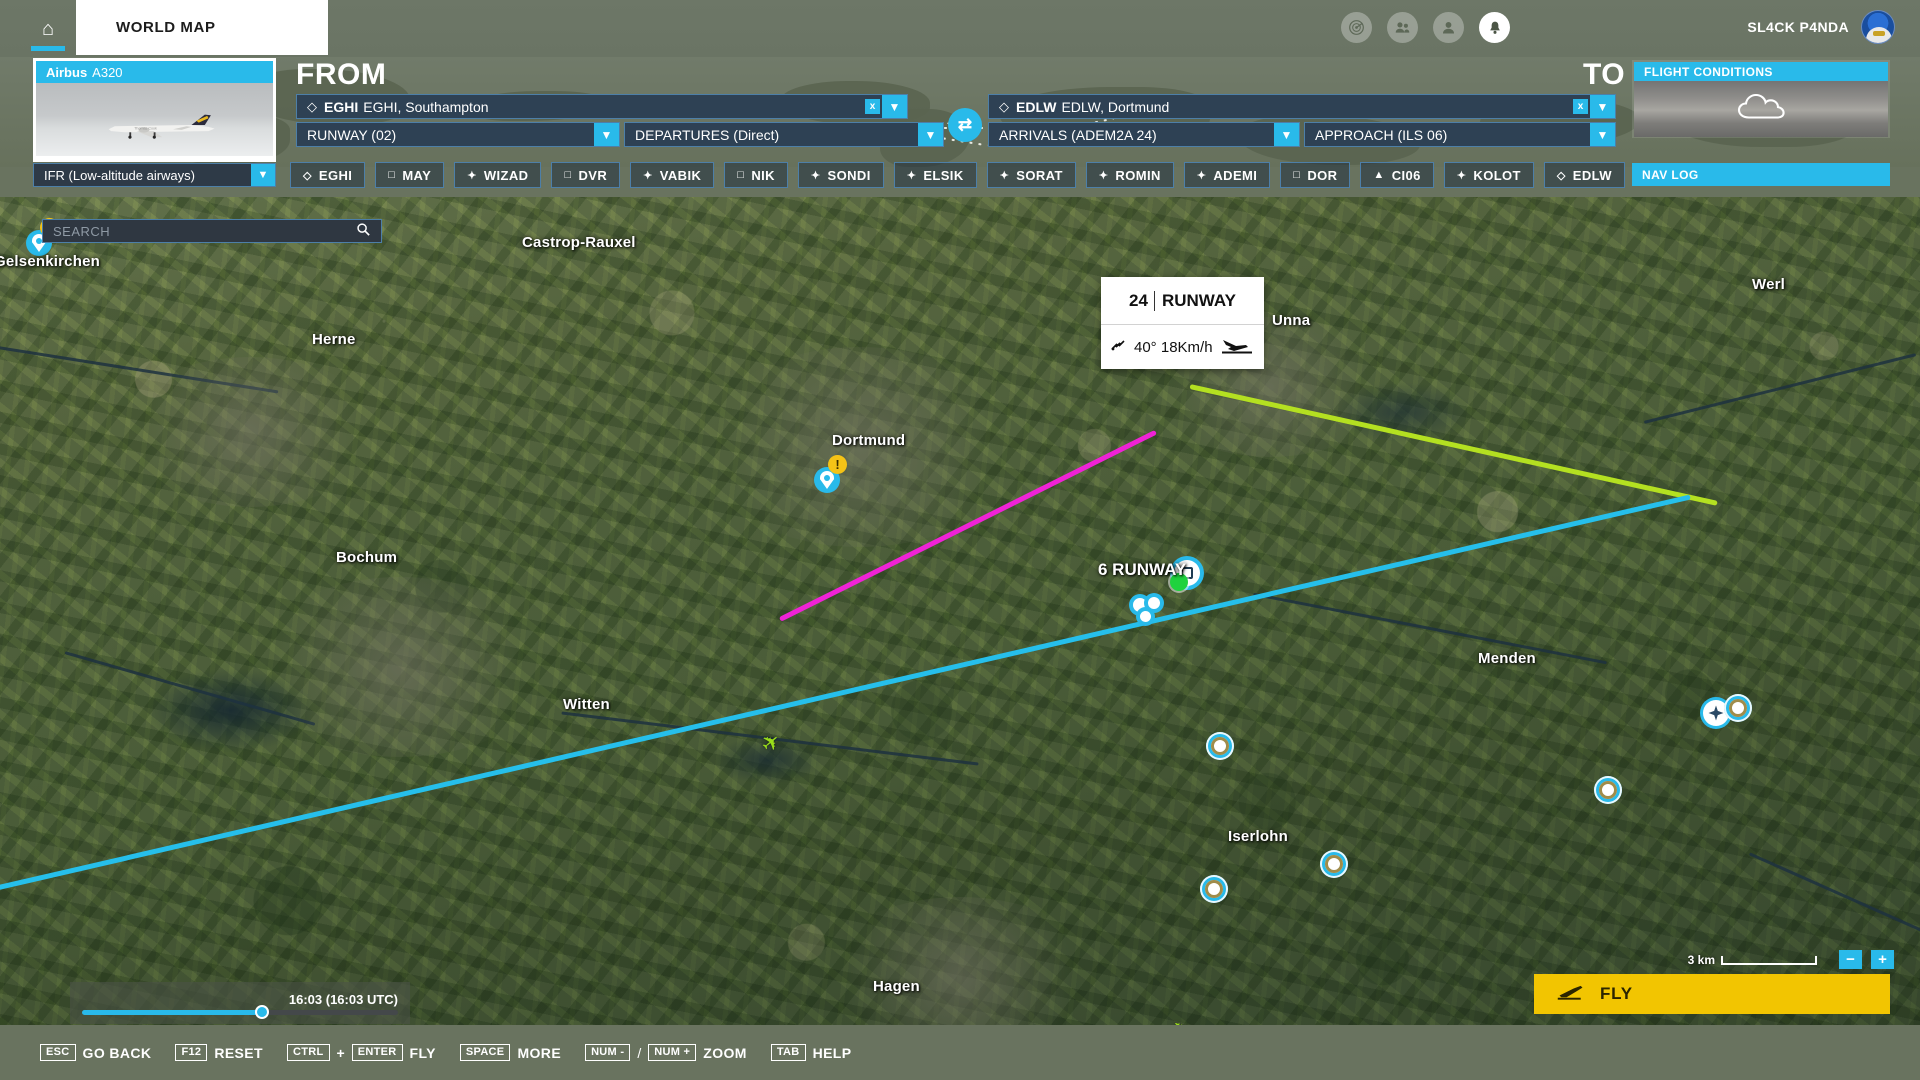 This screenshot has width=1920, height=1080. Describe the element at coordinates (1039, 175) in the screenshot. I see `waypoint-label: SORAT` at that location.